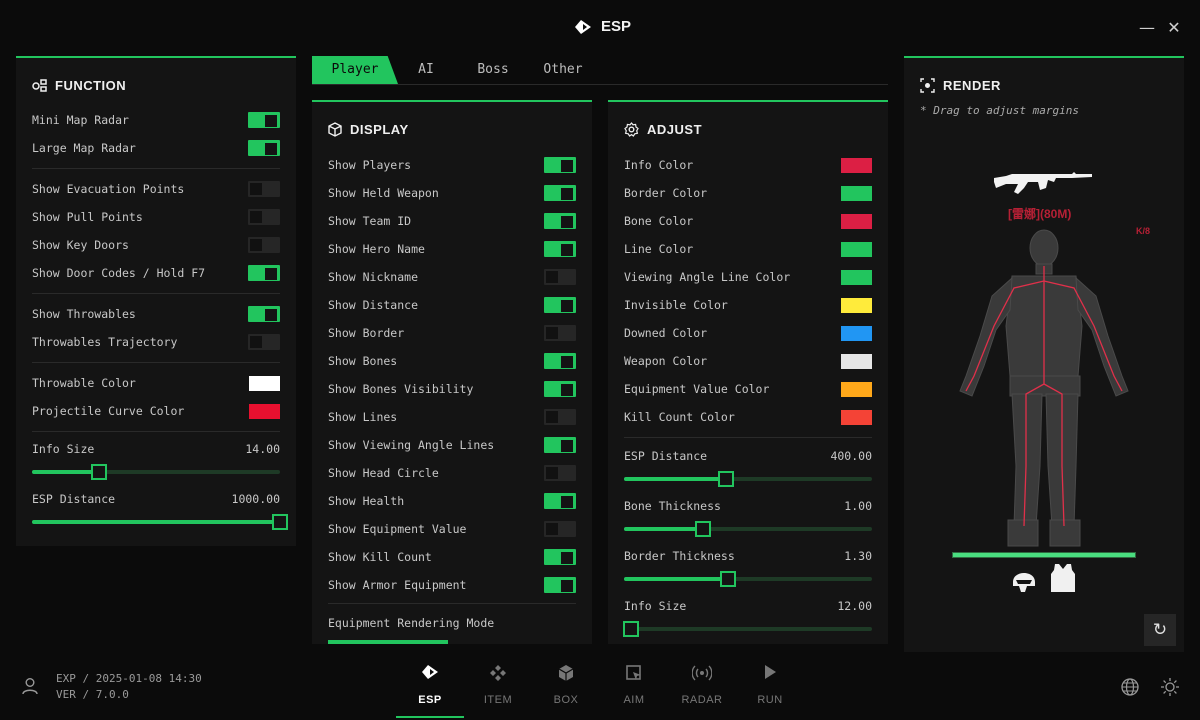  What do you see at coordinates (856, 165) in the screenshot?
I see `color-swatch-info-color` at bounding box center [856, 165].